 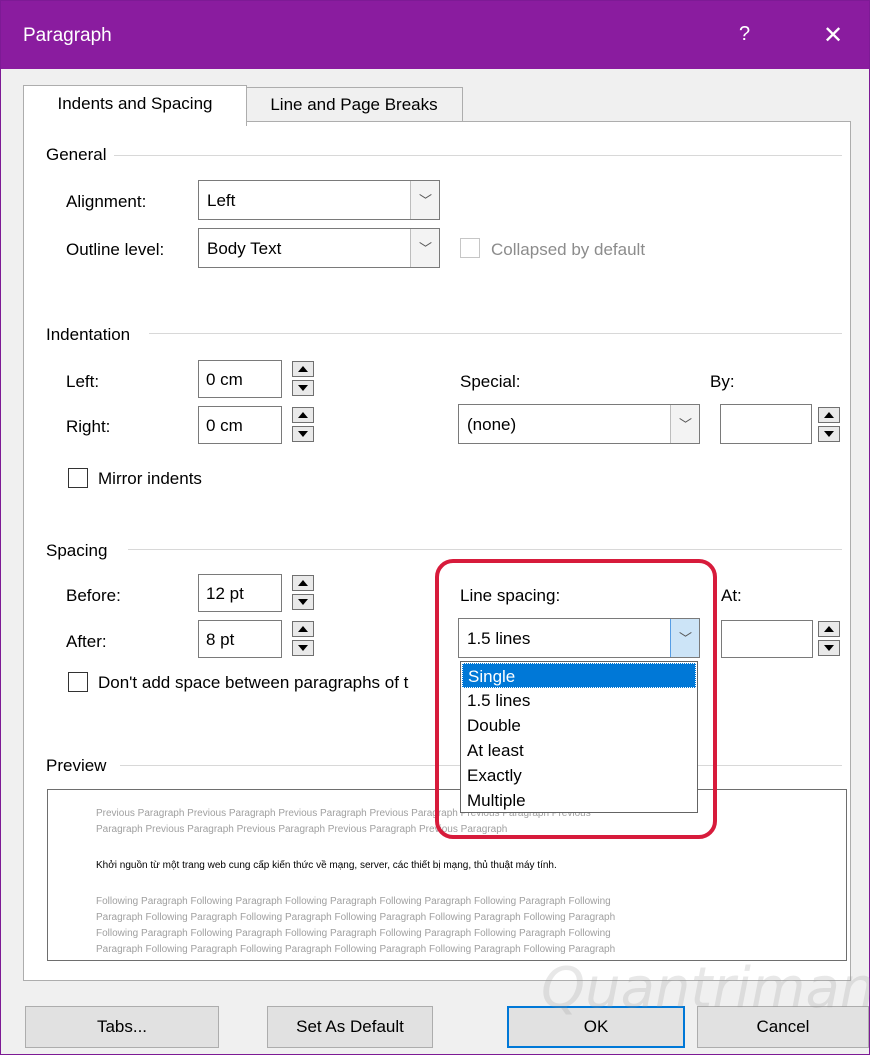 I want to click on line-spacing-option-exactly: Exactly, so click(x=579, y=775).